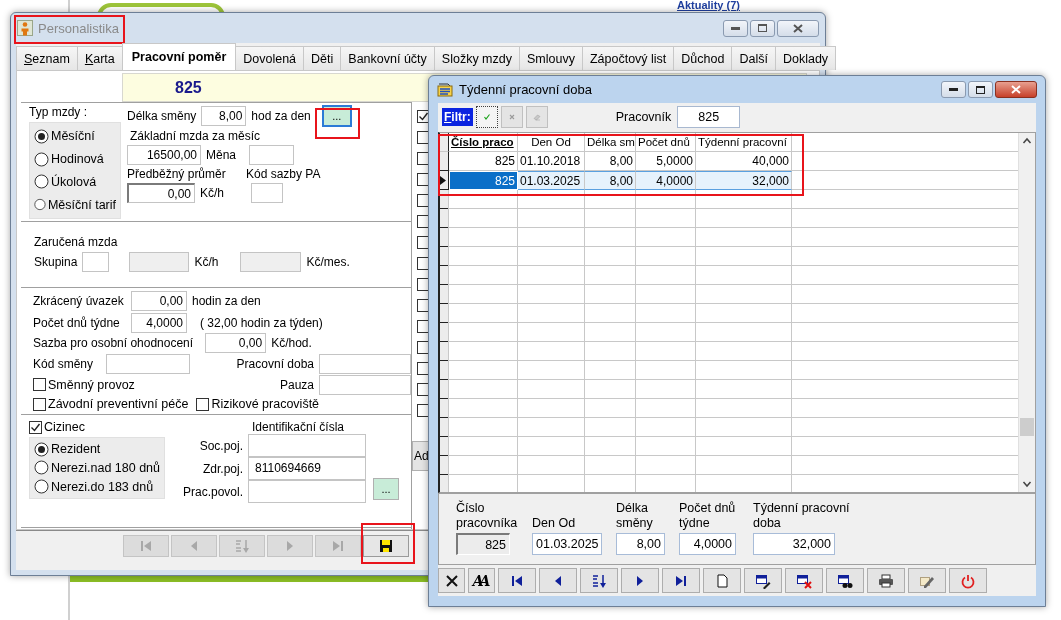  I want to click on news-link: Aktuality (7), so click(708, 5).